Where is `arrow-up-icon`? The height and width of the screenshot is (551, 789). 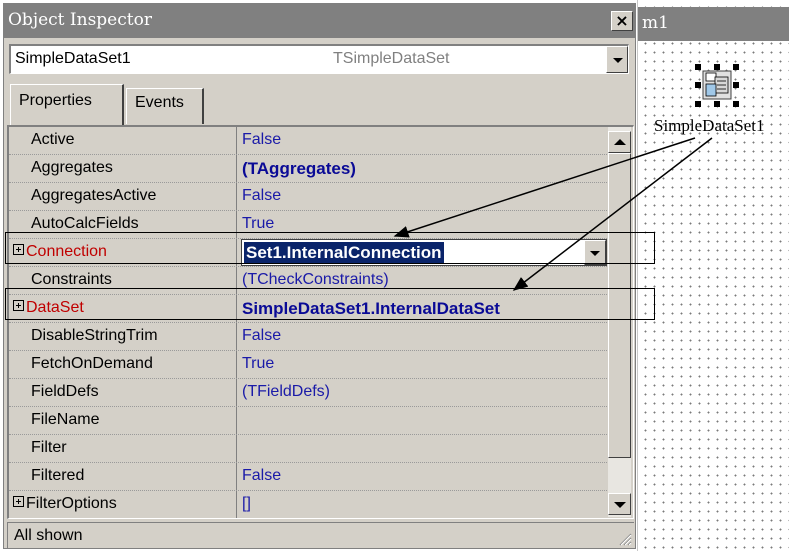
arrow-up-icon is located at coordinates (620, 142).